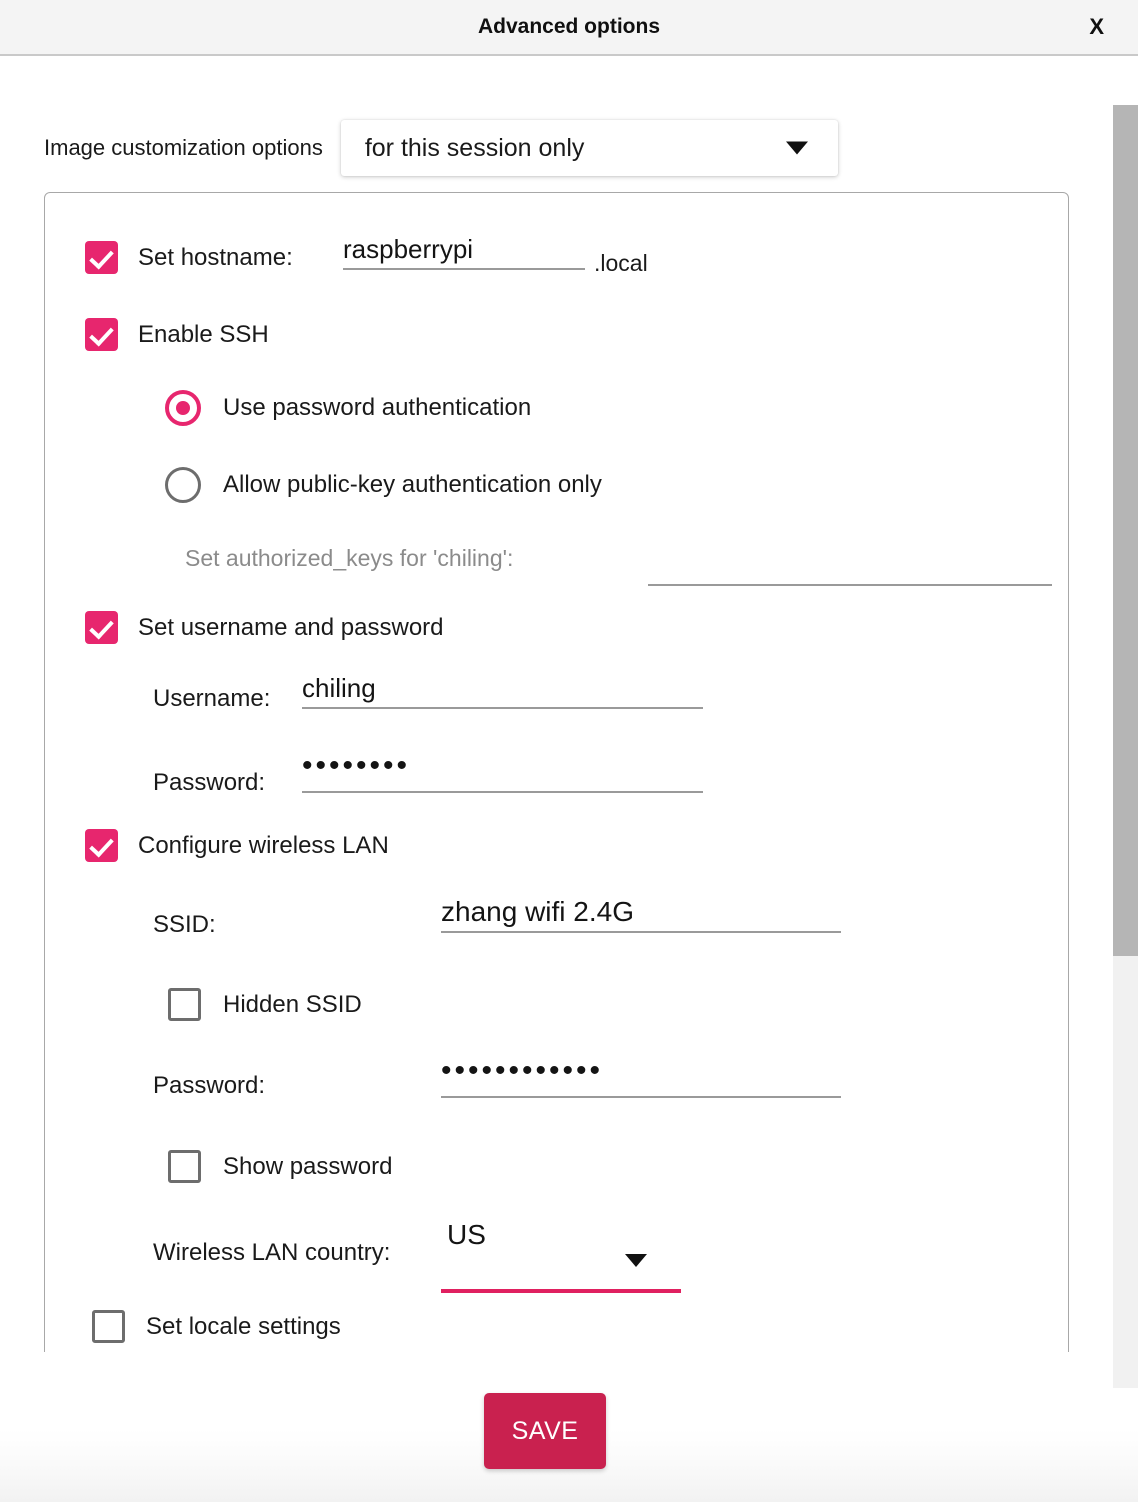  What do you see at coordinates (212, 698) in the screenshot?
I see `username-label: Username:` at bounding box center [212, 698].